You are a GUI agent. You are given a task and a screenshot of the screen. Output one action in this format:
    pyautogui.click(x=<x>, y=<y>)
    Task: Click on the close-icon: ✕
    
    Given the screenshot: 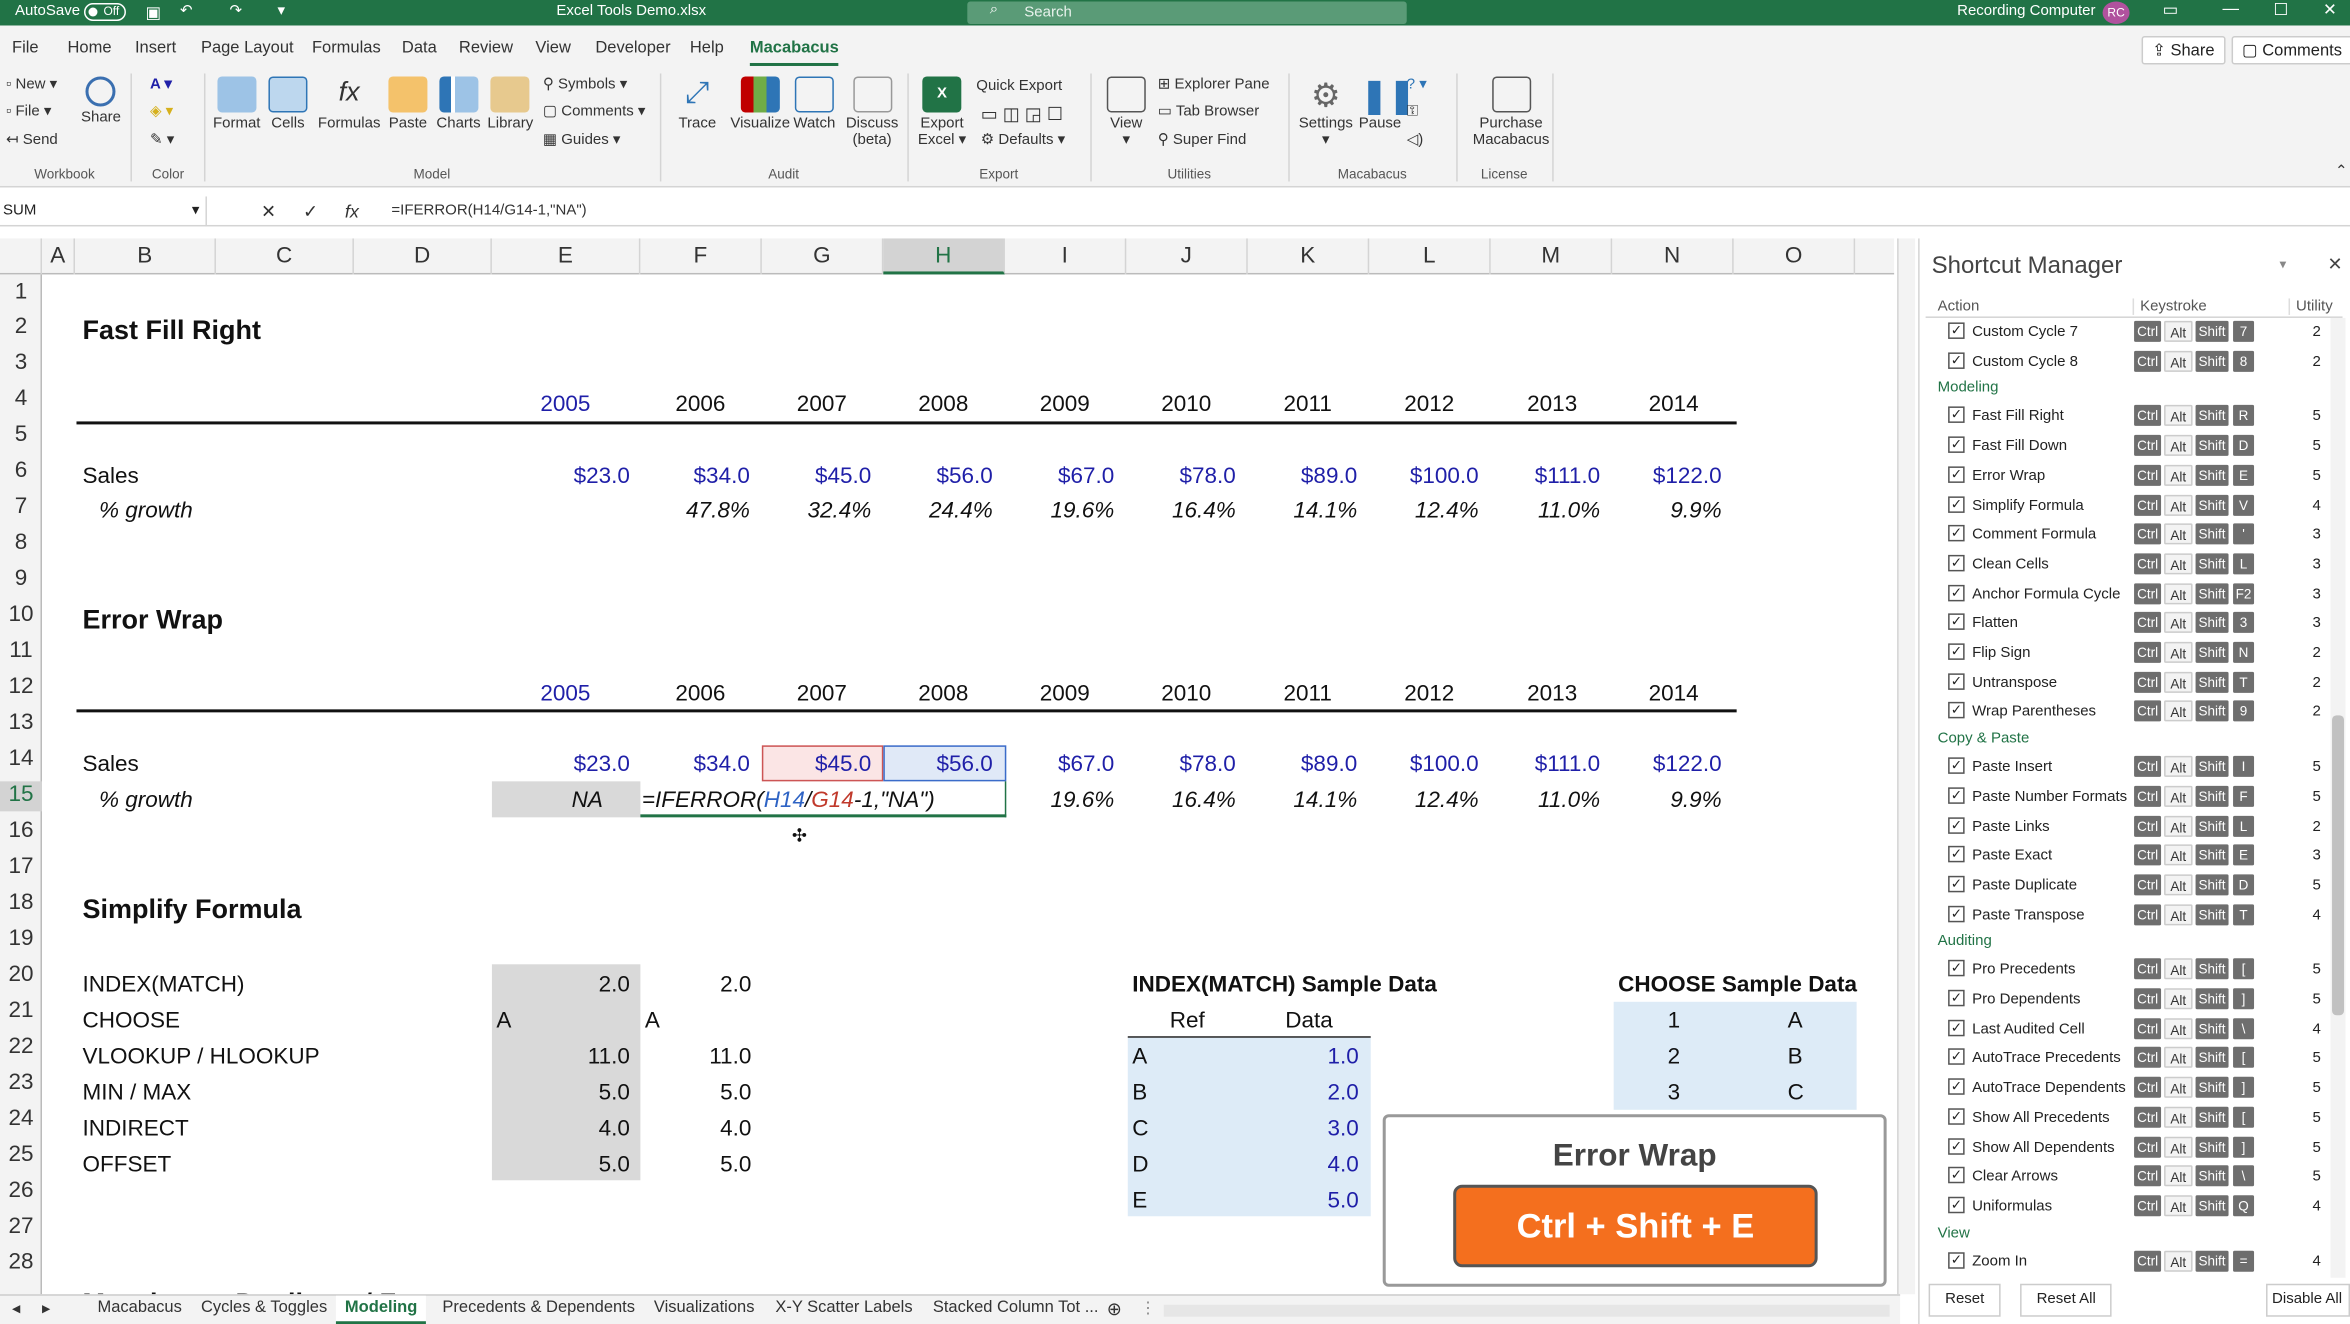 What is the action you would take?
    pyautogui.click(x=2330, y=9)
    